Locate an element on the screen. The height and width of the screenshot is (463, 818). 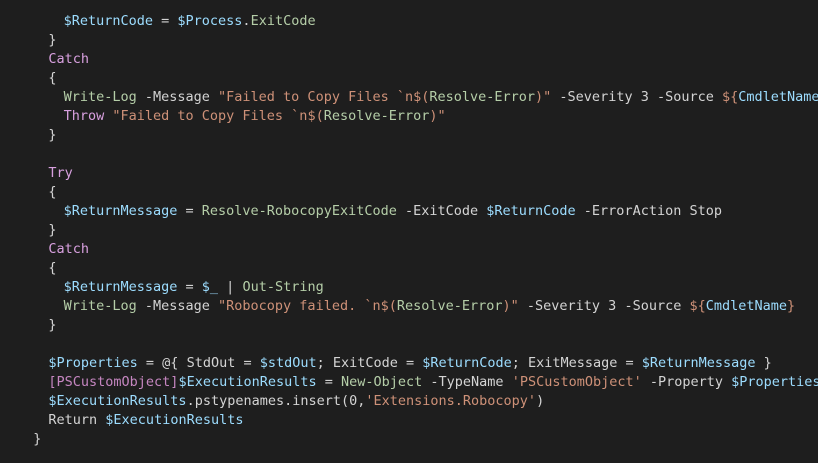
code-token-default: | is located at coordinates (230, 287).